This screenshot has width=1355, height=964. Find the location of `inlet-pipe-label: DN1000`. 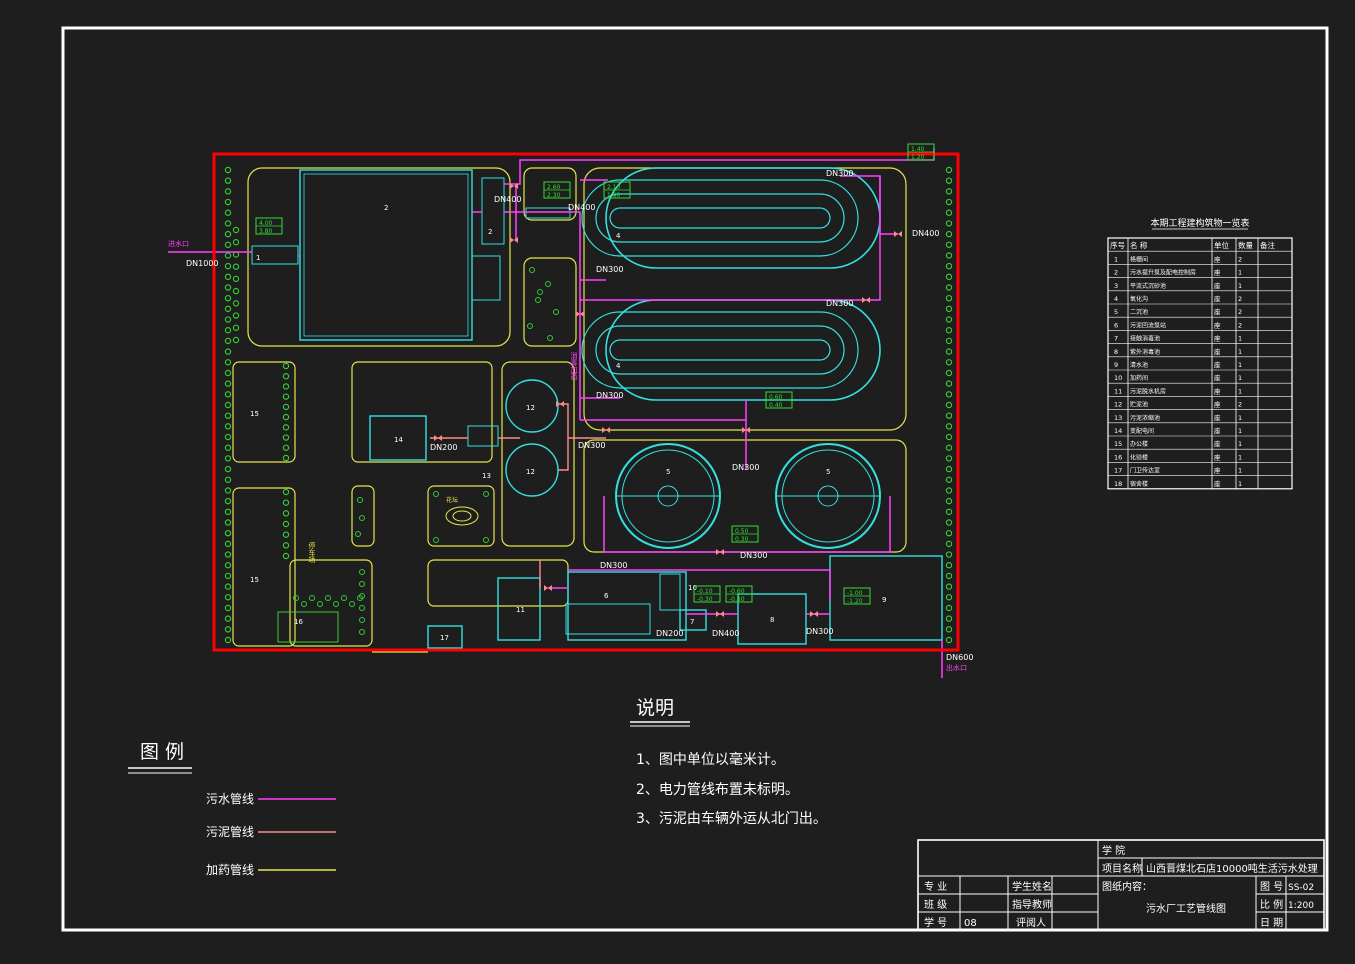

inlet-pipe-label: DN1000 is located at coordinates (202, 263).